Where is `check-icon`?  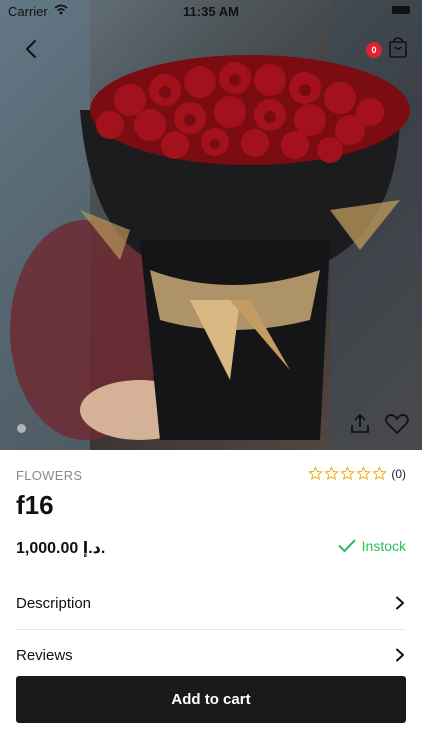
check-icon is located at coordinates (347, 545).